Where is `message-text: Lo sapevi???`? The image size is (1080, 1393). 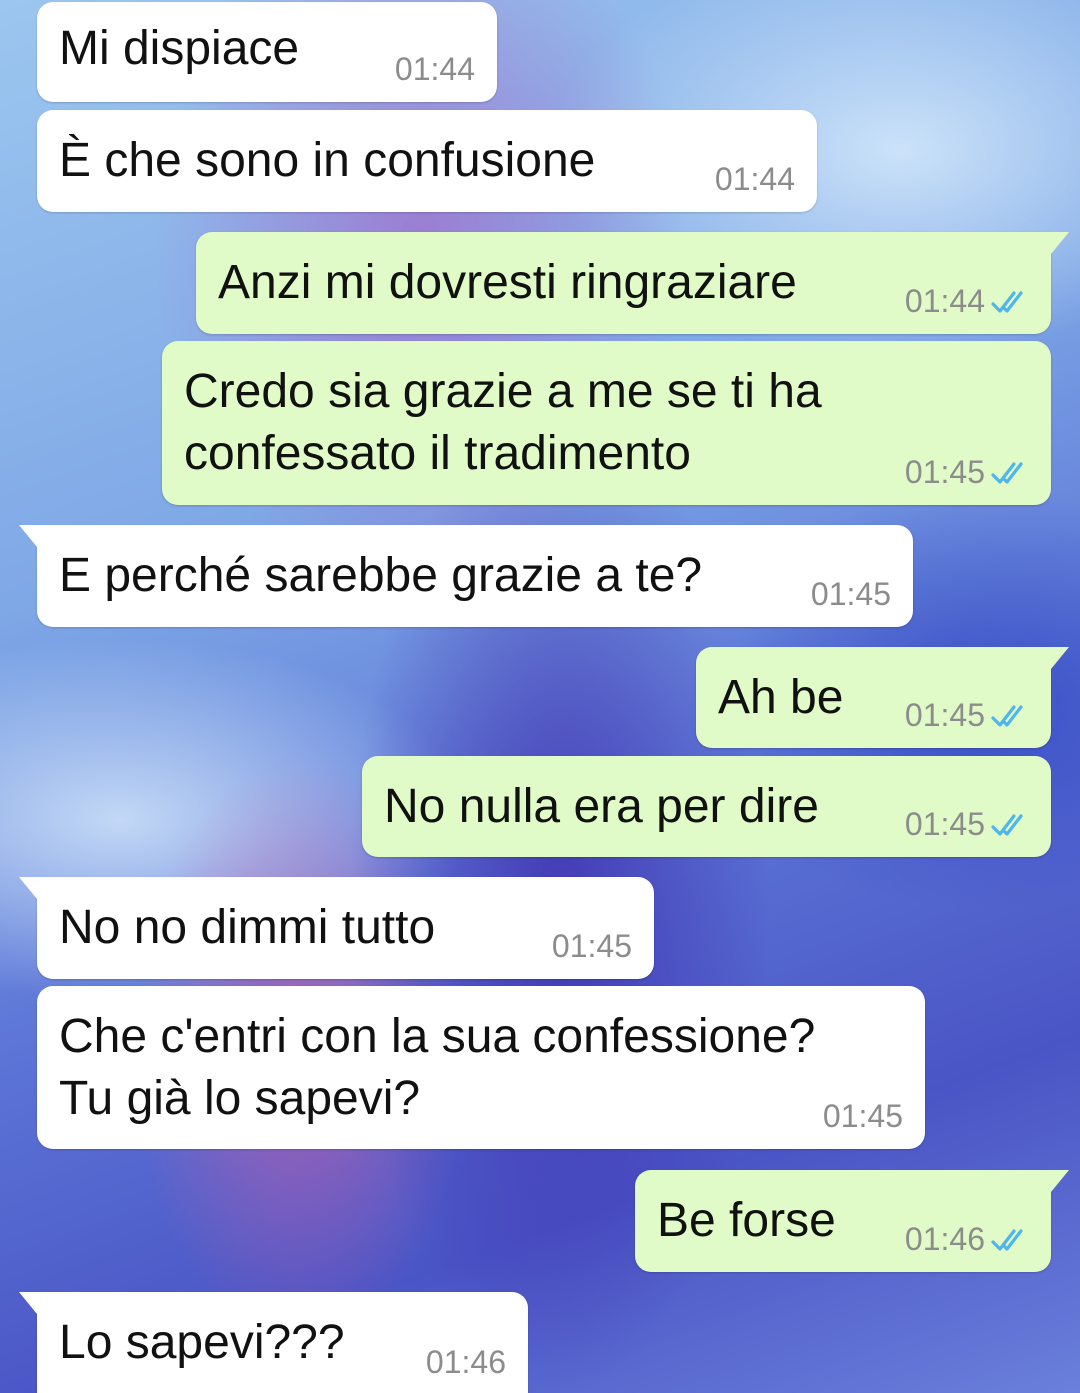 message-text: Lo sapevi??? is located at coordinates (202, 1342).